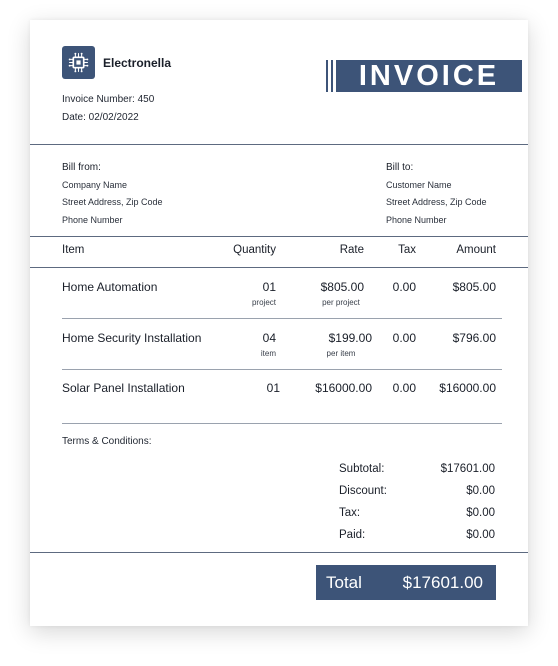 This screenshot has width=558, height=666. I want to click on invoice-number: Invoice Number: 450, so click(108, 99).